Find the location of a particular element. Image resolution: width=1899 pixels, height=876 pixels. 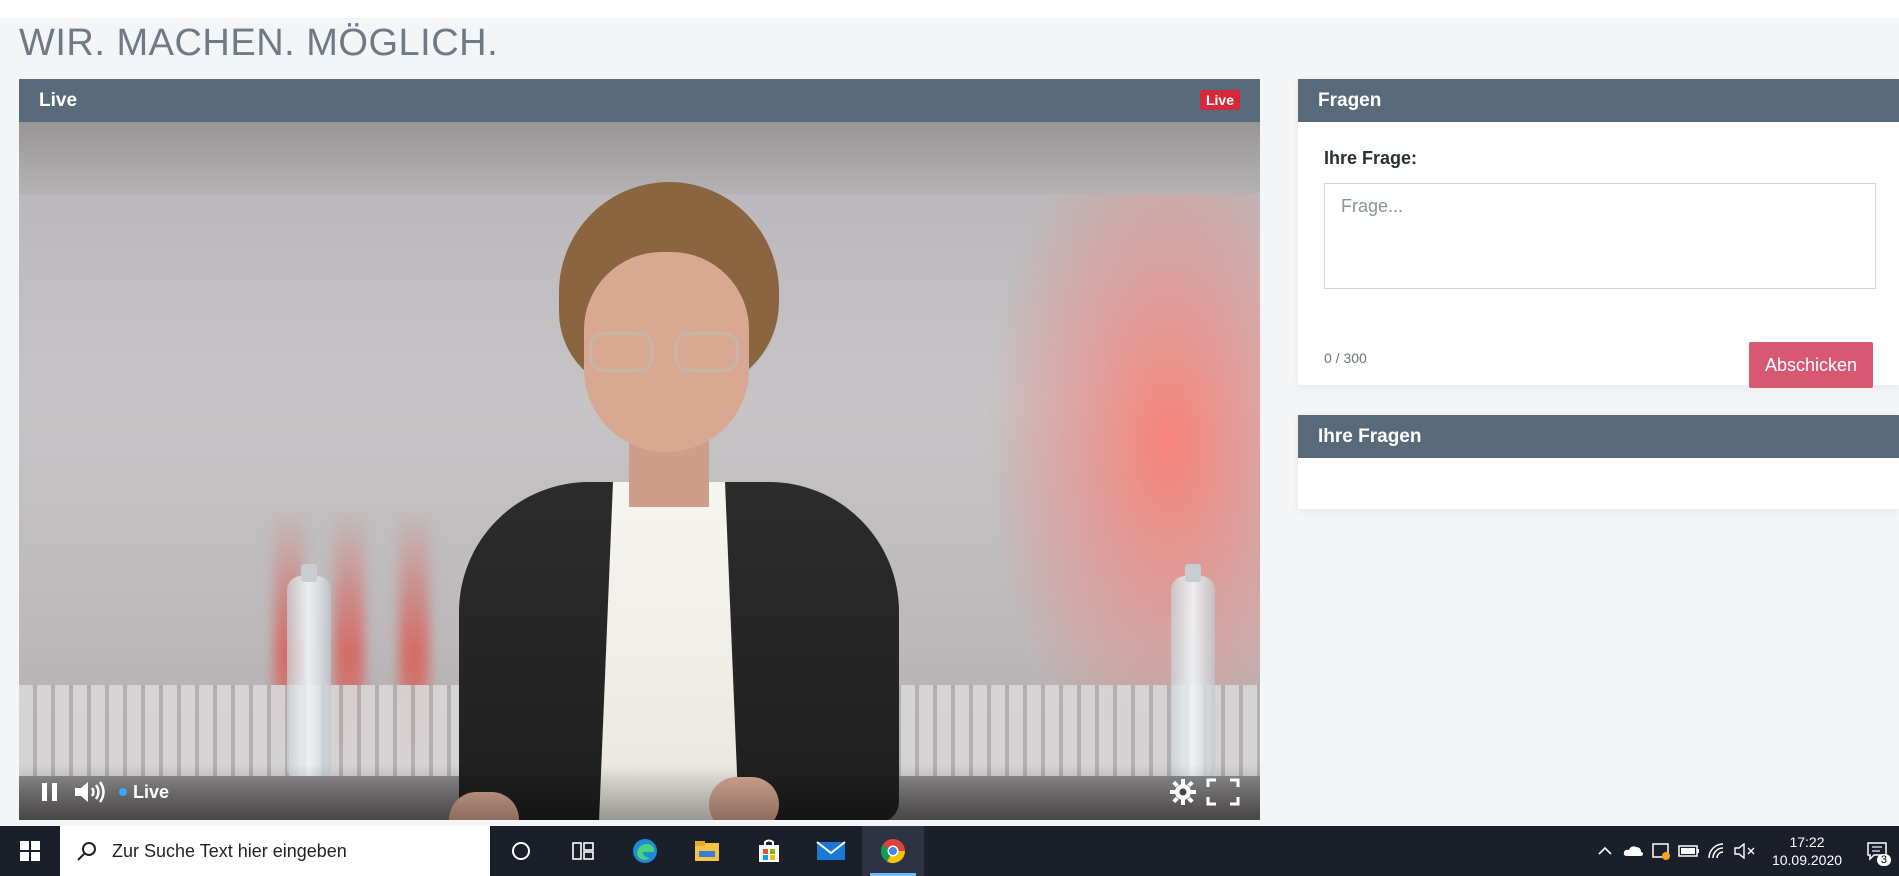

file-explorer-icon is located at coordinates (707, 851).